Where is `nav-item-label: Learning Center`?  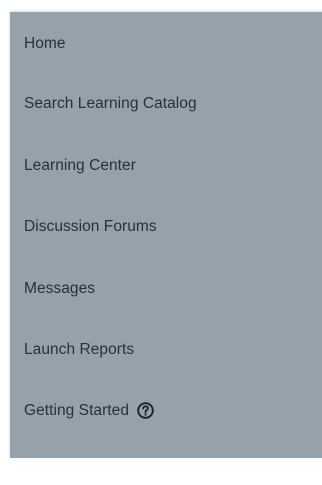 nav-item-label: Learning Center is located at coordinates (80, 165).